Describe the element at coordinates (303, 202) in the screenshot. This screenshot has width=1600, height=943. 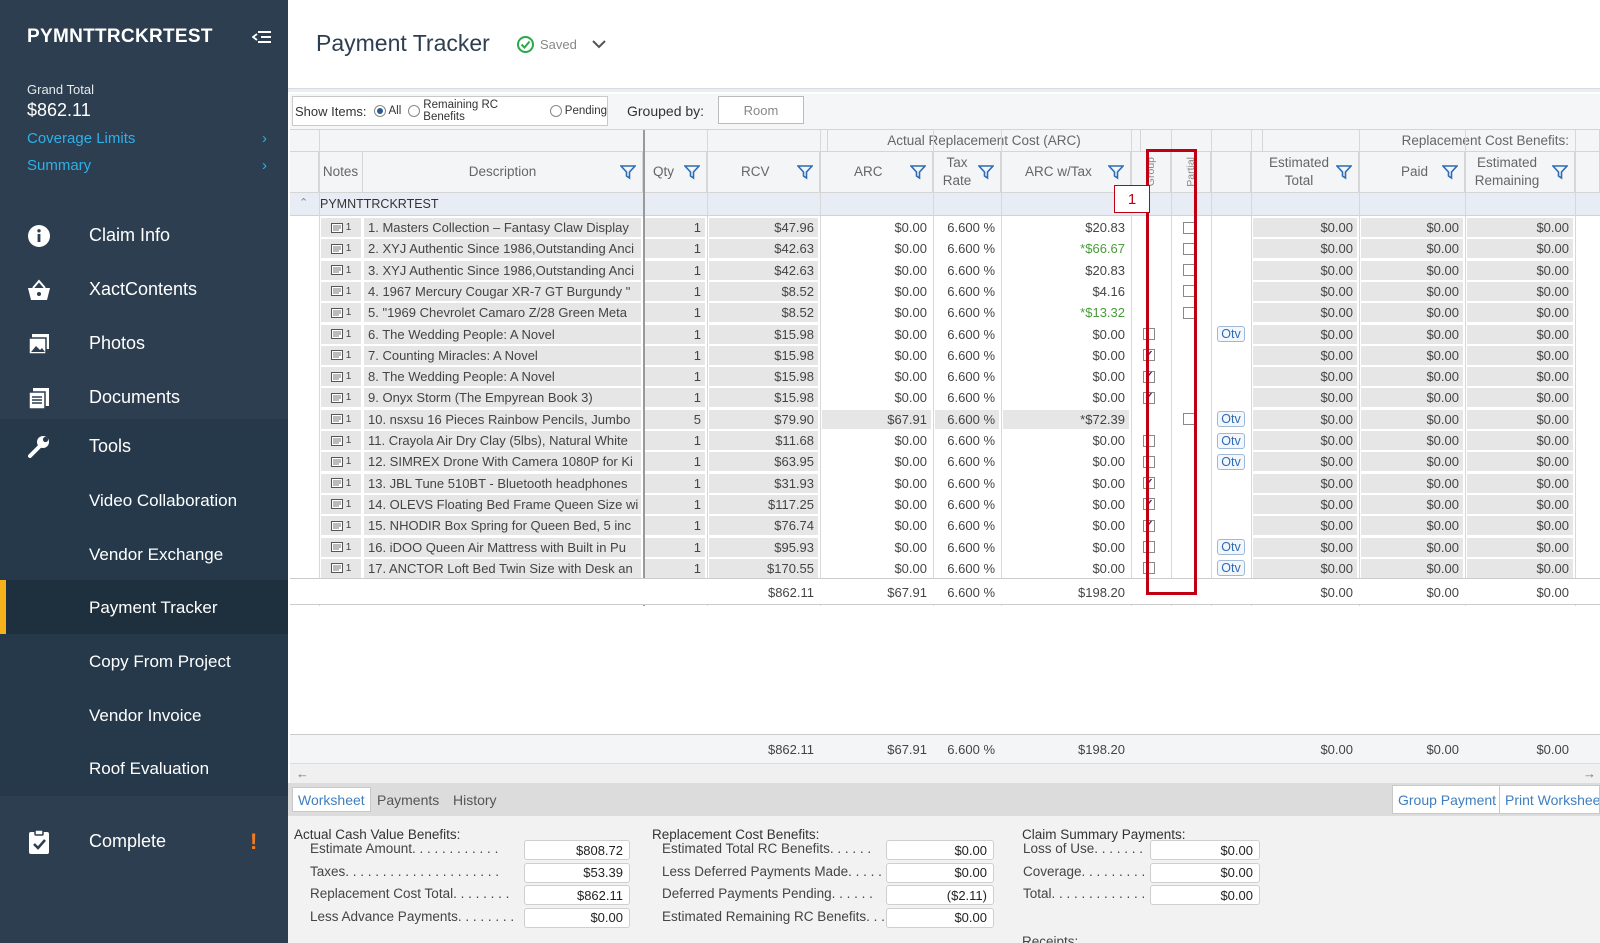
I see `collapse-group-icon: ⌃` at that location.